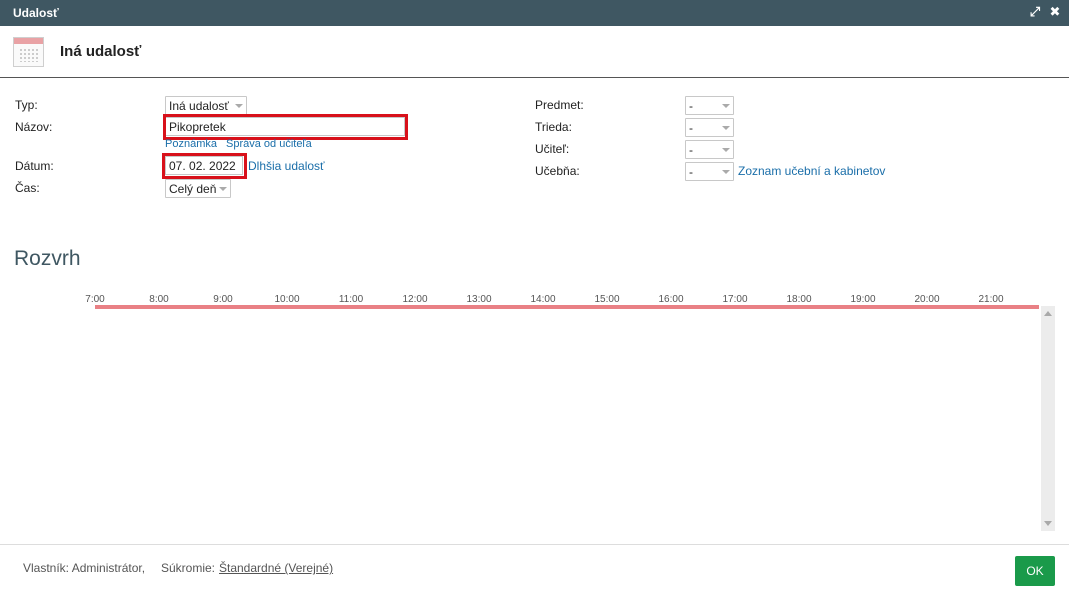  What do you see at coordinates (28, 52) in the screenshot?
I see `calendar-icon` at bounding box center [28, 52].